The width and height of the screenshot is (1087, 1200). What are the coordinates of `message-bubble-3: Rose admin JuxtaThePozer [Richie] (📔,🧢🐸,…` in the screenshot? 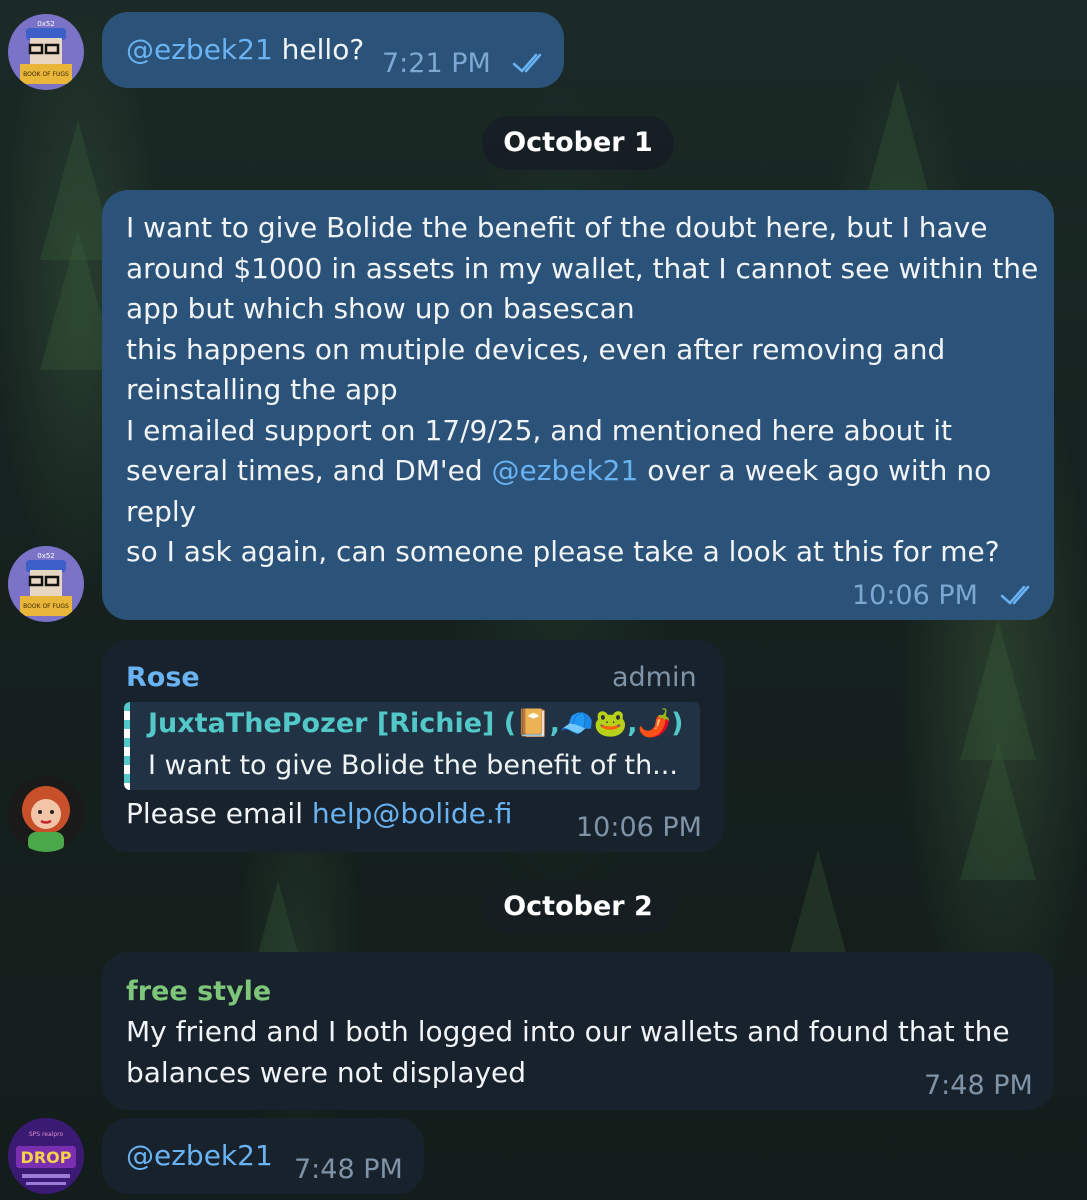 It's located at (413, 746).